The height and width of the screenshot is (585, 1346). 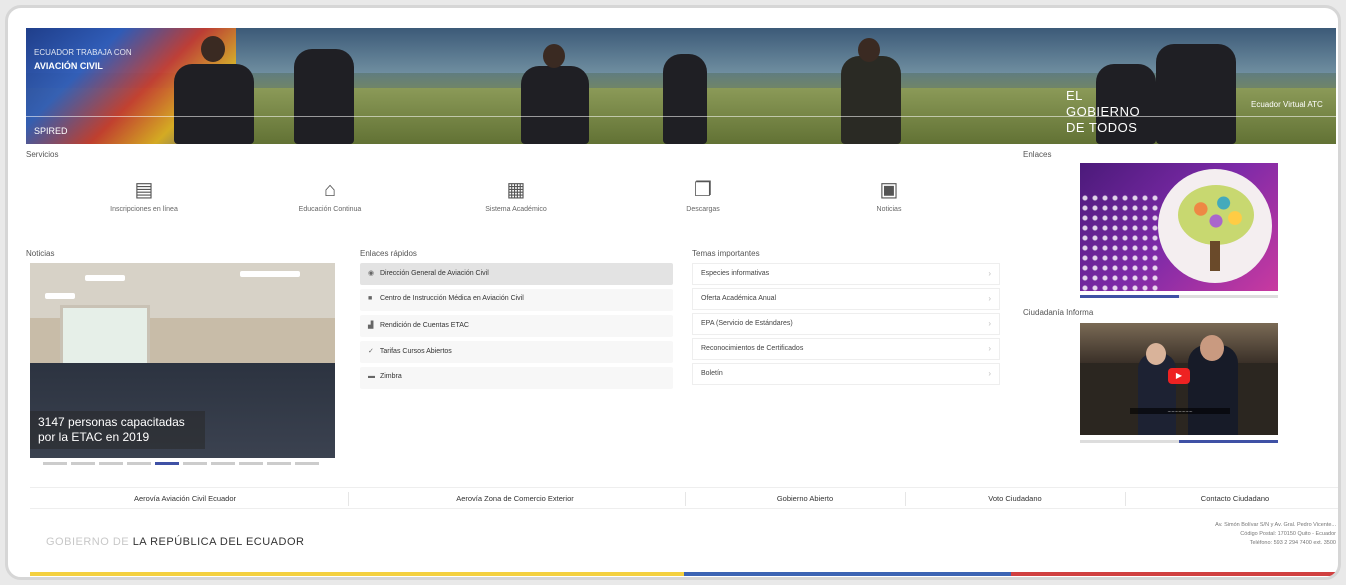 What do you see at coordinates (846, 274) in the screenshot?
I see `topic-item: Especies informativas ›` at bounding box center [846, 274].